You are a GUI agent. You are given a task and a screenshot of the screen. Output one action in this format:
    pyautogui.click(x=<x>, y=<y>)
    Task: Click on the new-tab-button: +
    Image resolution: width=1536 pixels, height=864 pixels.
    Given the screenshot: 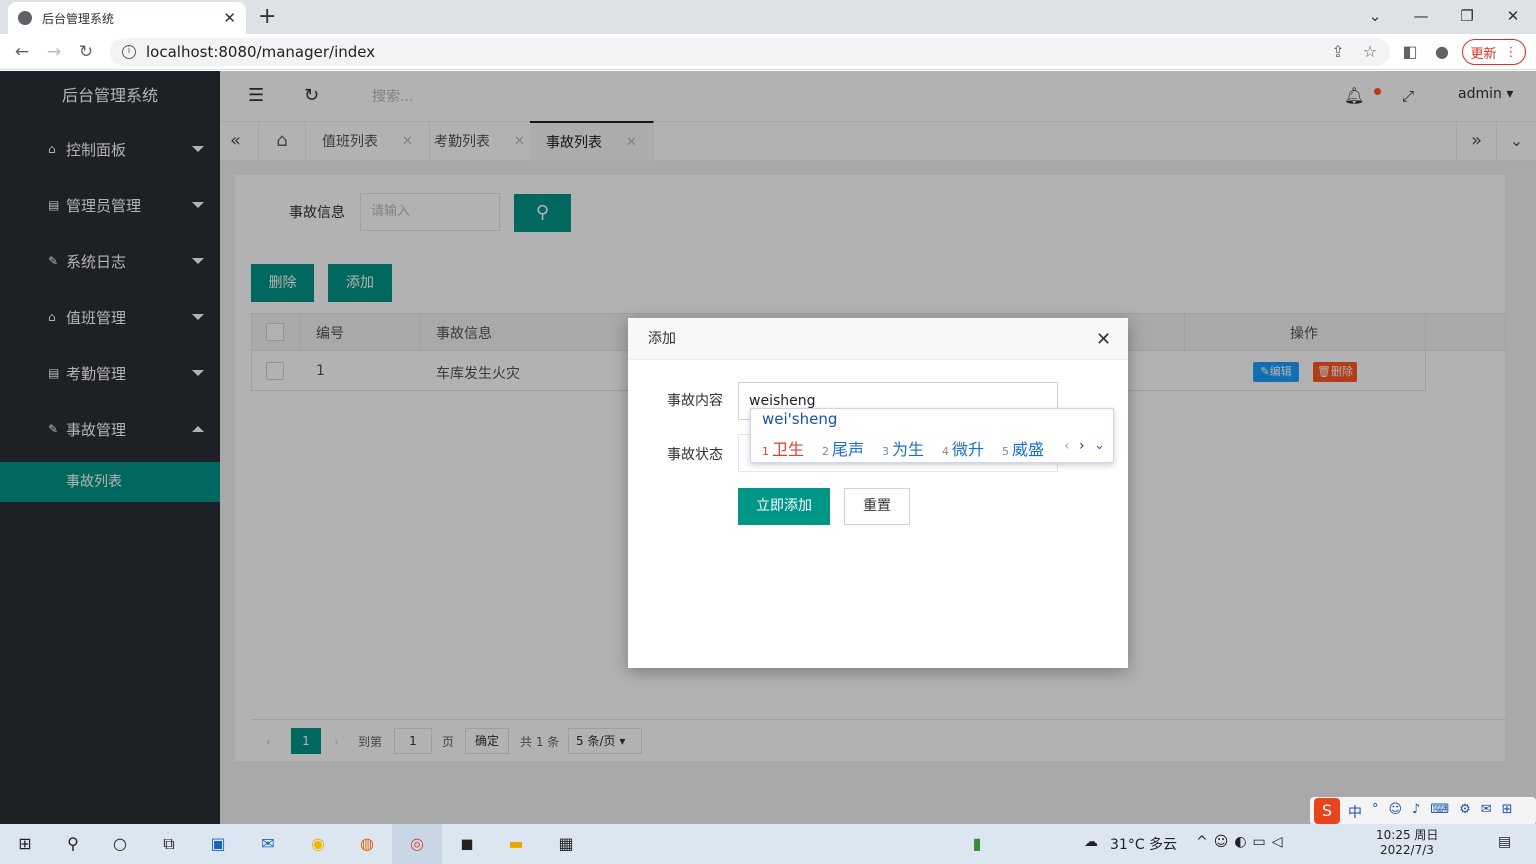 What is the action you would take?
    pyautogui.click(x=267, y=17)
    